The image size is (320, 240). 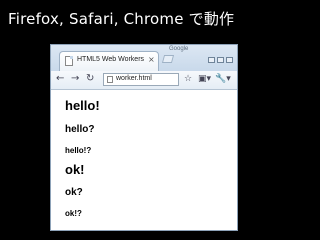 I want to click on browser-toolbar: ← → ↻ worker.html ☆ ▣▾ 🔧▾, so click(x=144, y=80).